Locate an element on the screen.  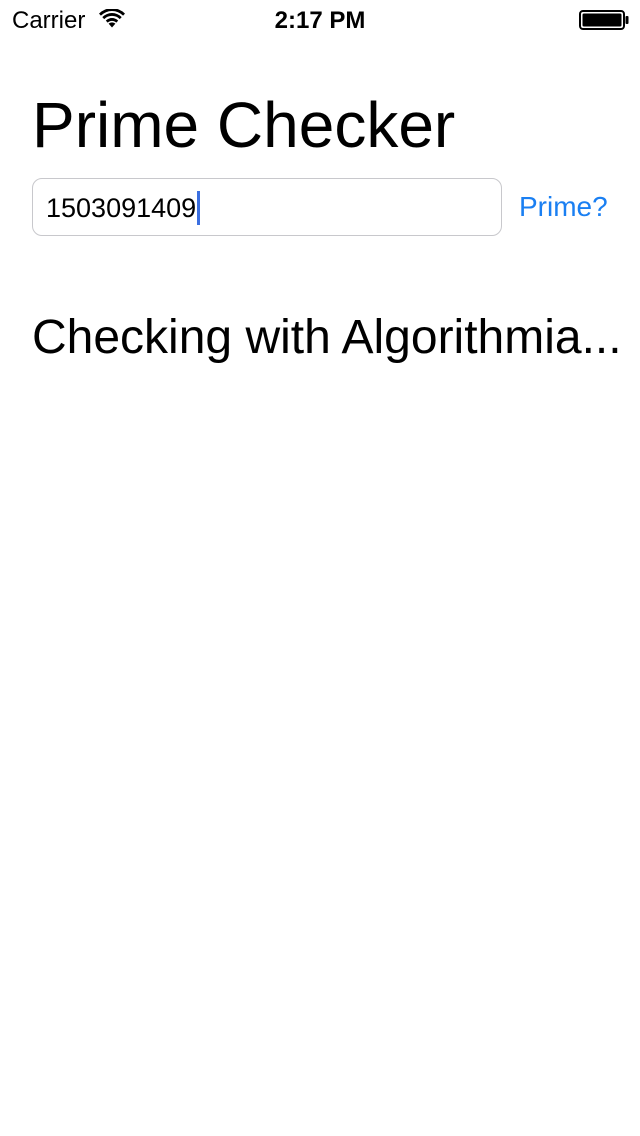
page-title: Prime Checker is located at coordinates (244, 125).